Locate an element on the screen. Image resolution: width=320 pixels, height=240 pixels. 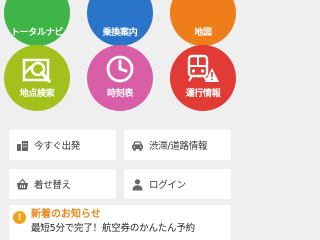
login-button: ログイン is located at coordinates (177, 184).